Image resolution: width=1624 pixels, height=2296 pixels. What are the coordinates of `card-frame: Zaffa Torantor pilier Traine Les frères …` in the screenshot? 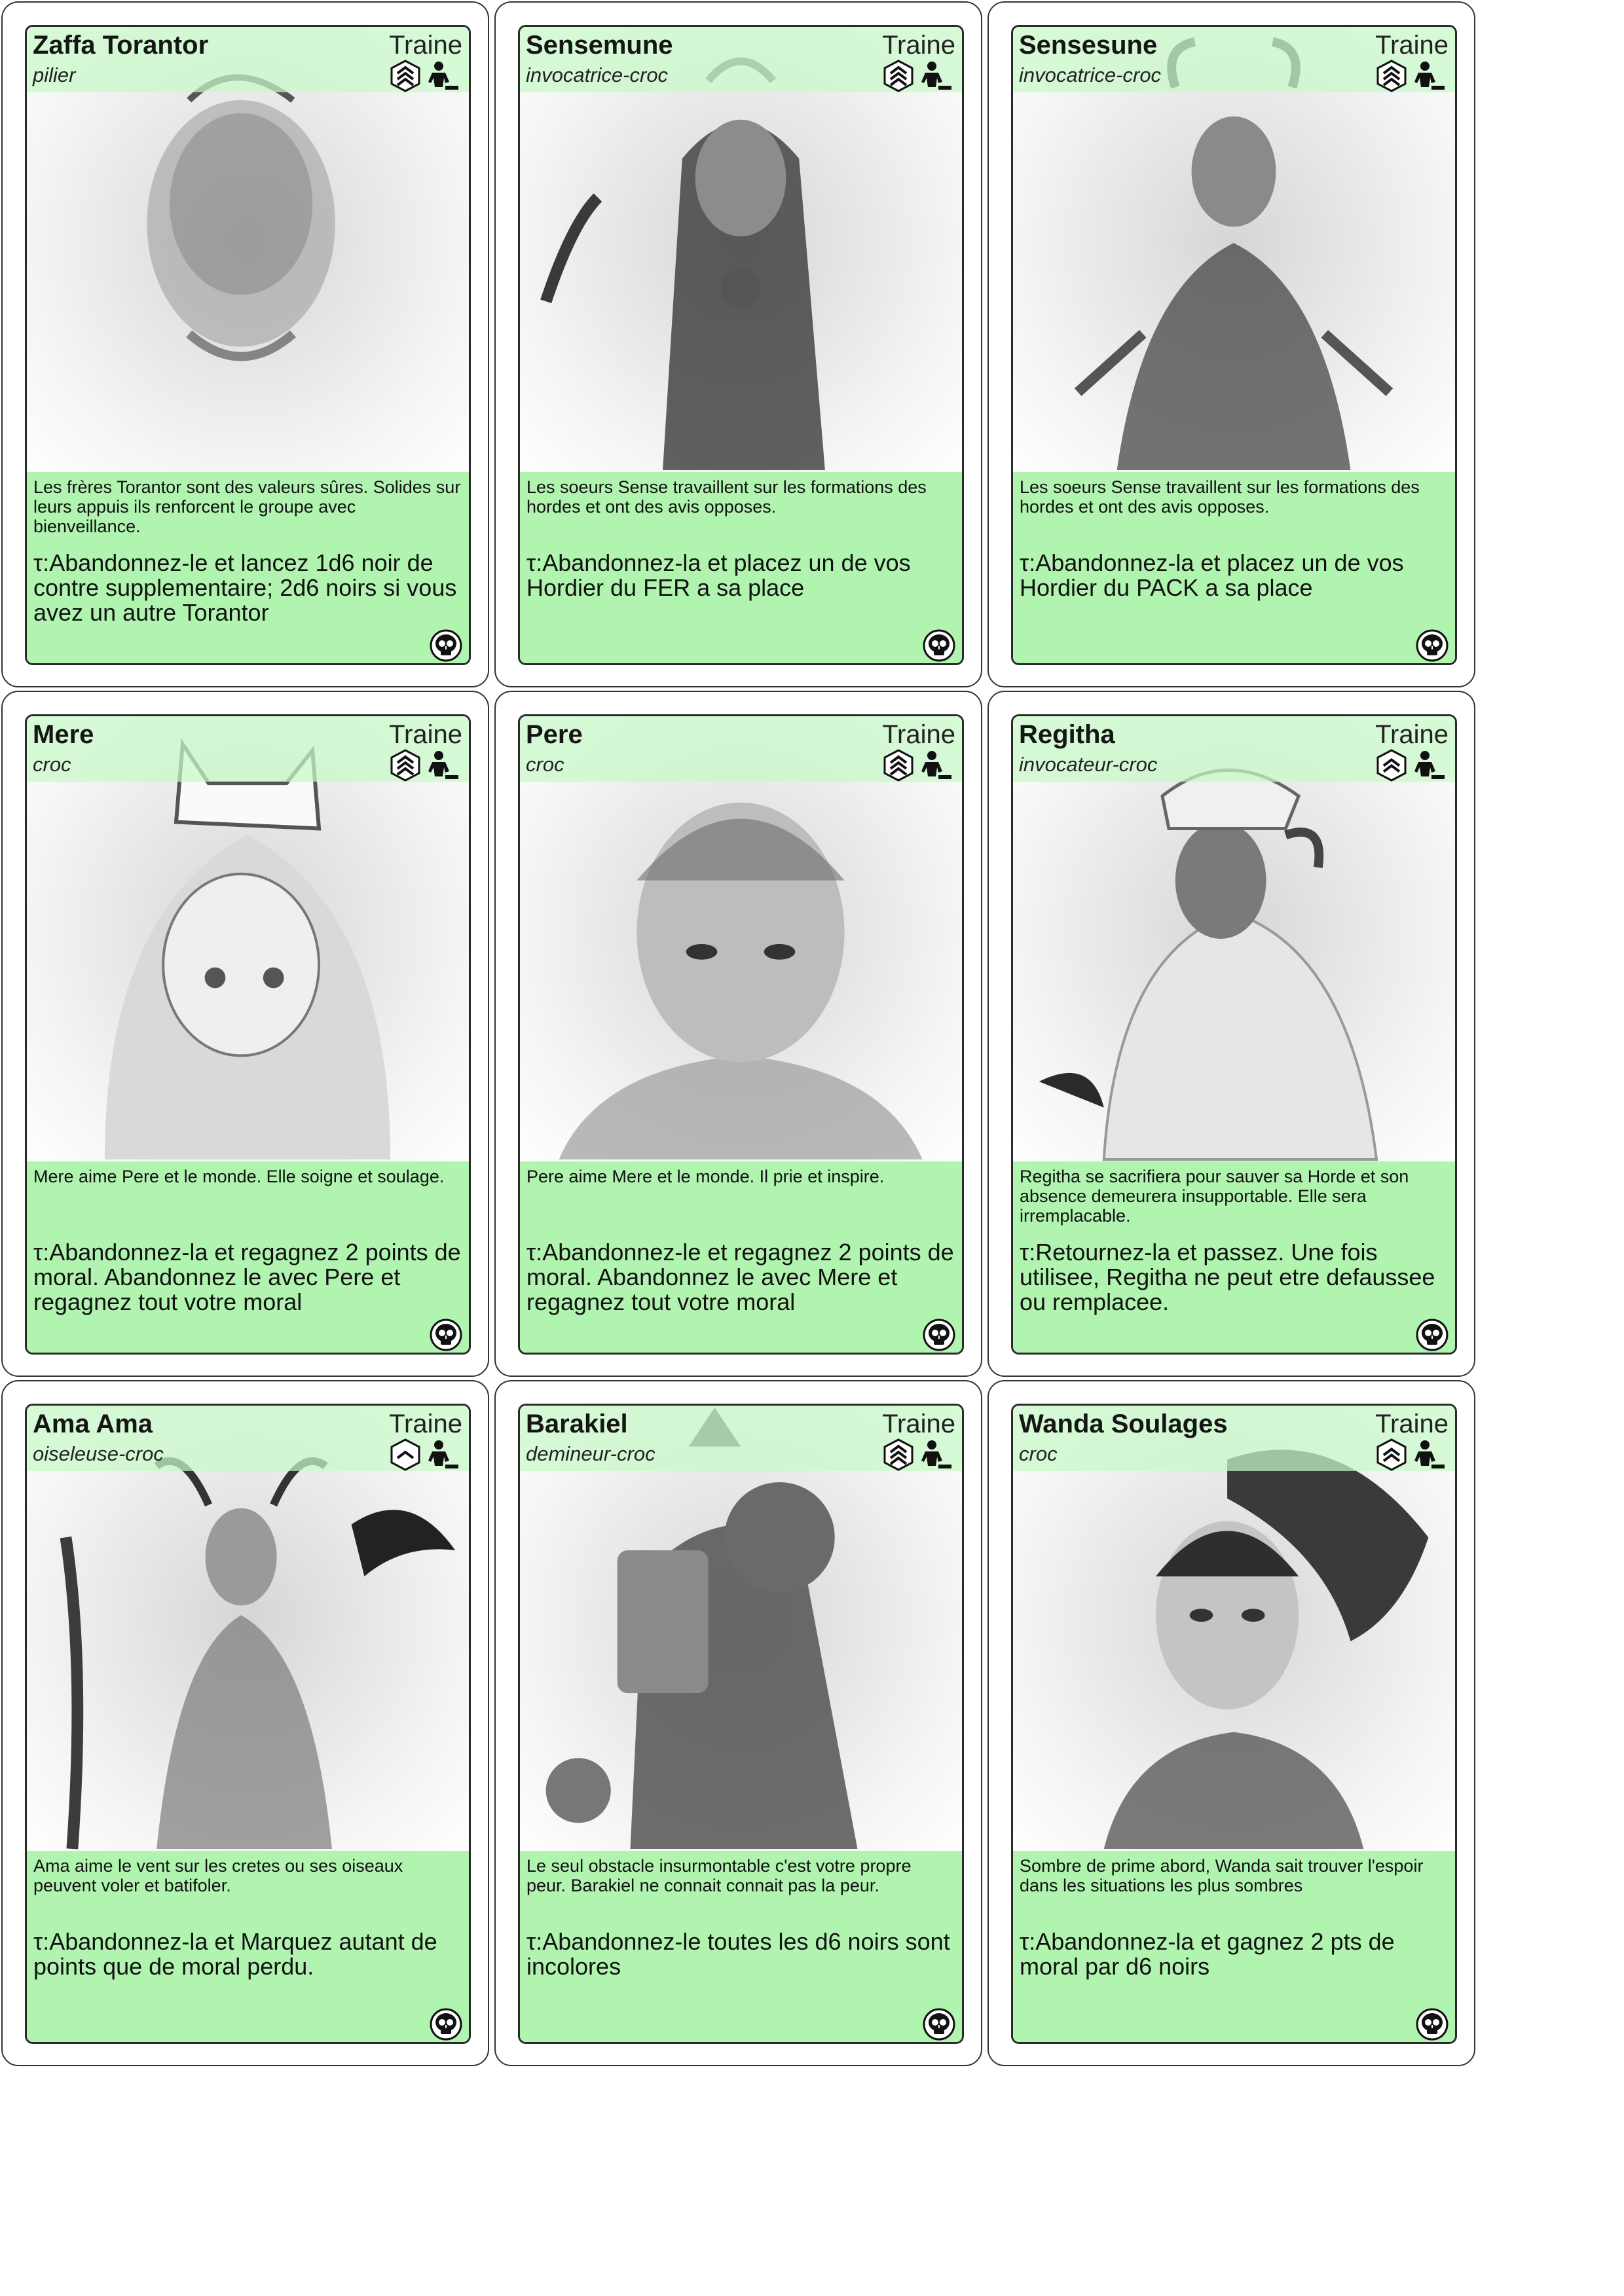 It's located at (248, 345).